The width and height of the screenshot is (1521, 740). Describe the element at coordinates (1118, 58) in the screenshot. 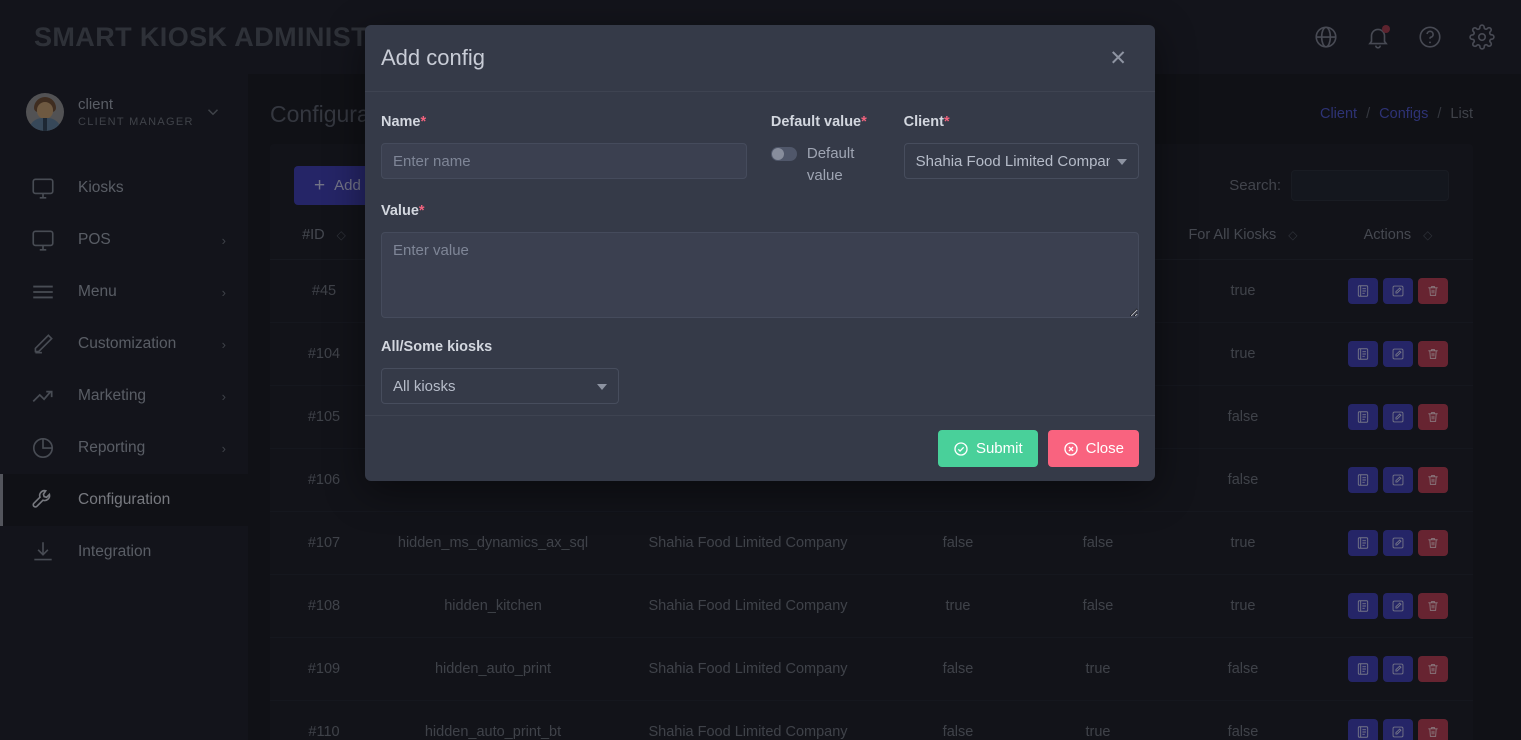

I see `close-icon: ✕` at that location.